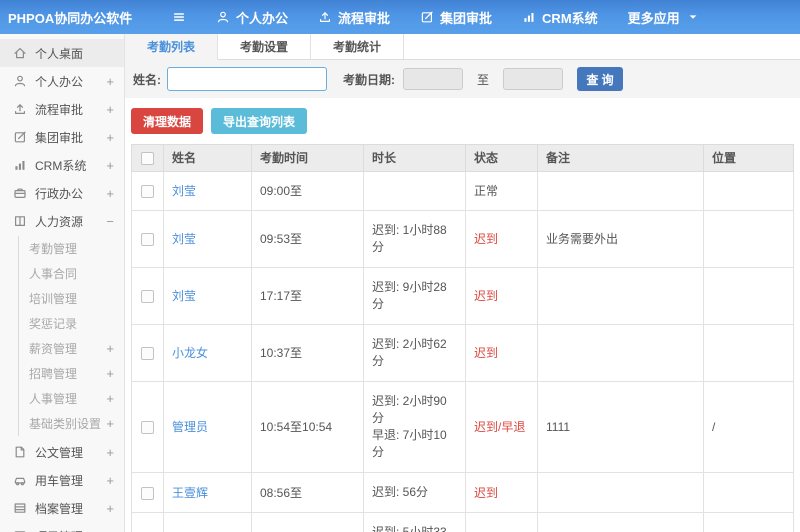 The height and width of the screenshot is (532, 800). I want to click on date-to-input, so click(533, 79).